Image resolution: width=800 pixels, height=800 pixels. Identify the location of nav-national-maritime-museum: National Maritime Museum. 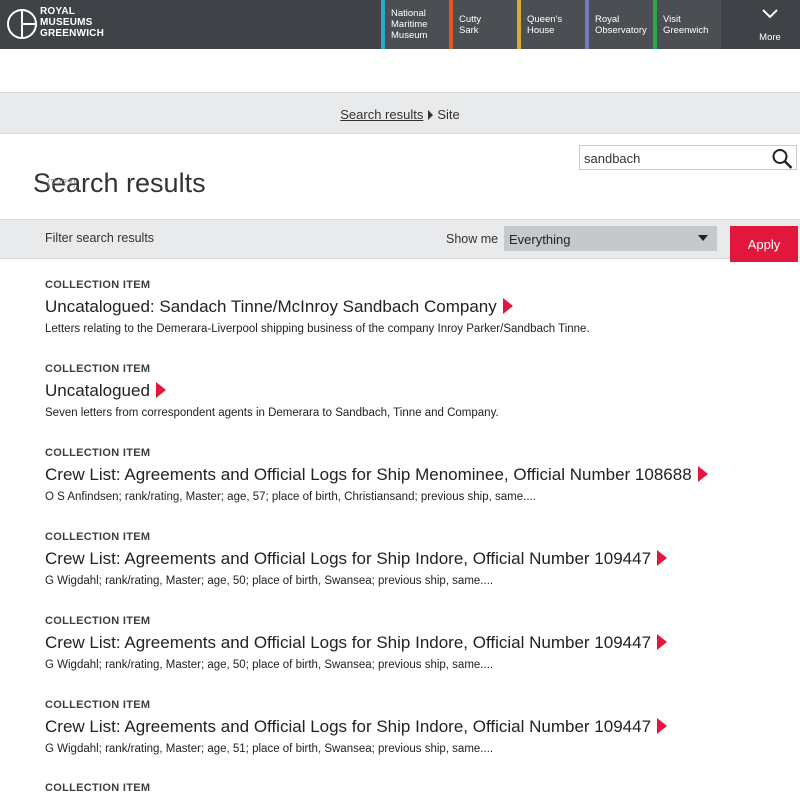
(415, 24).